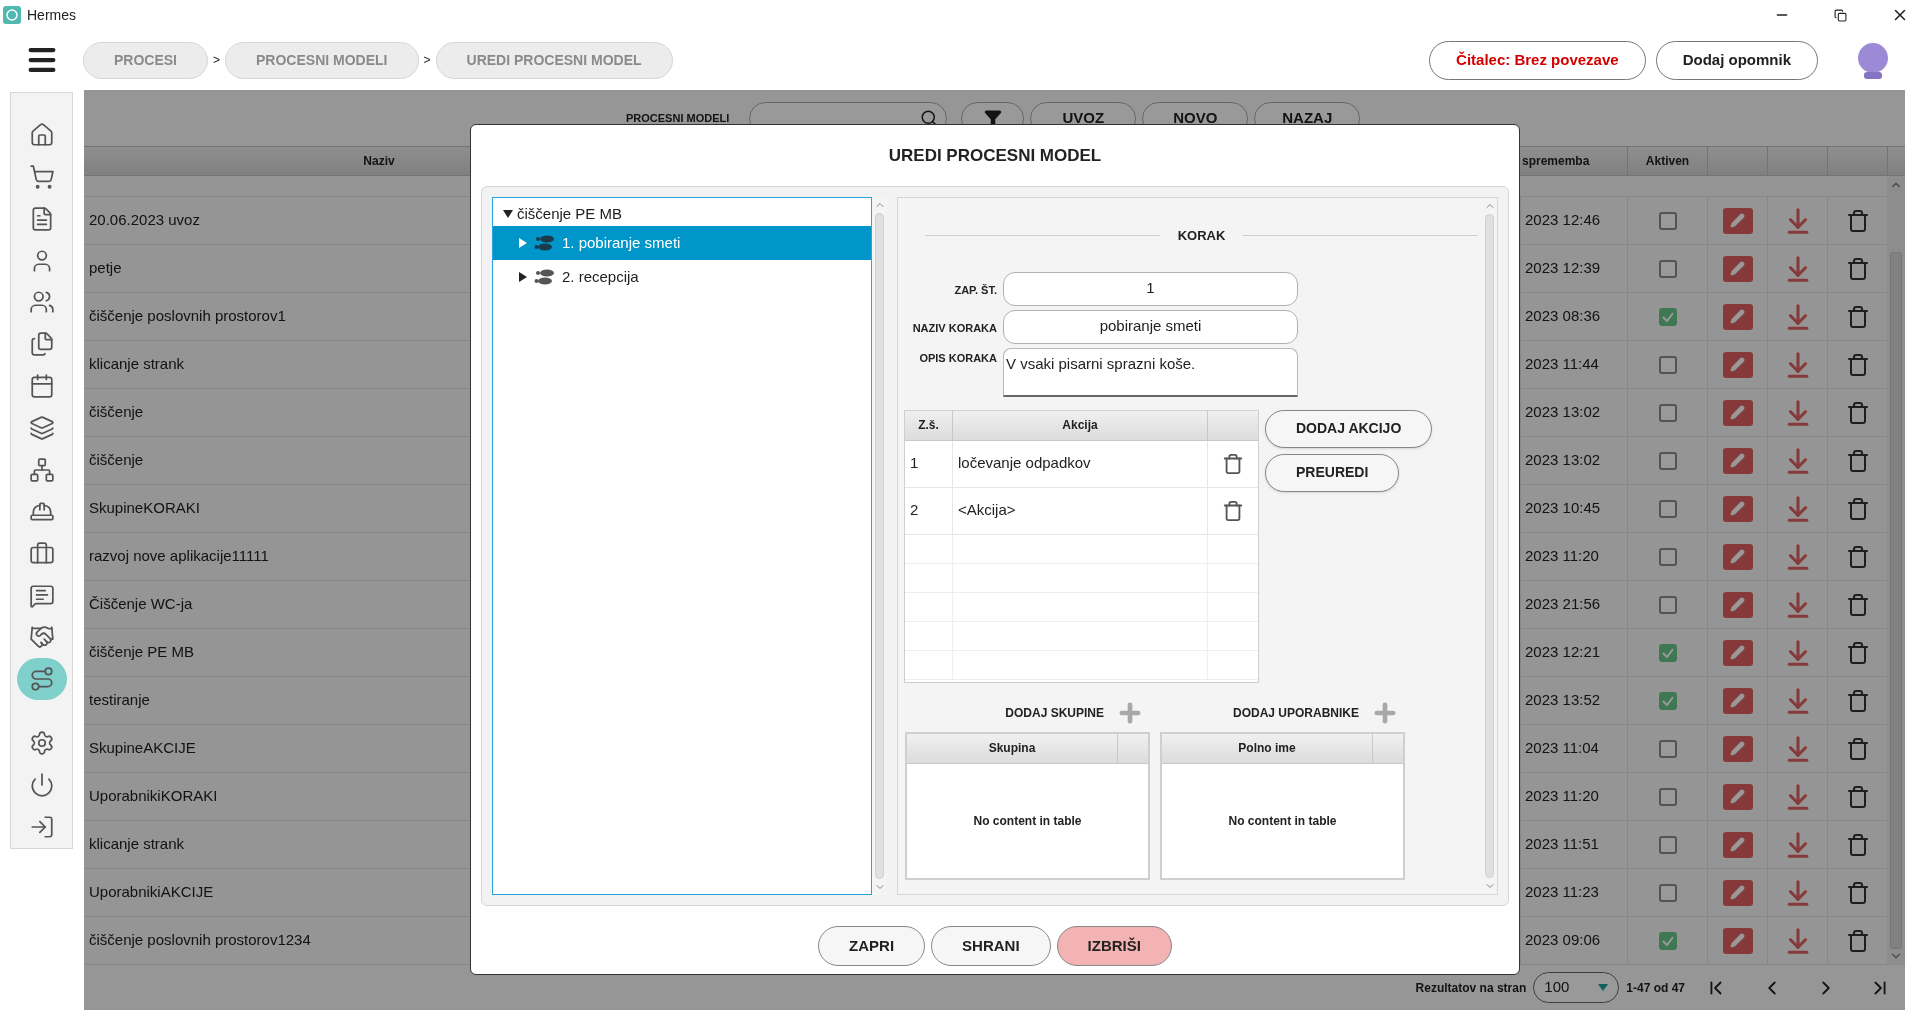 The image size is (1917, 1027). What do you see at coordinates (41, 785) in the screenshot?
I see `power-icon` at bounding box center [41, 785].